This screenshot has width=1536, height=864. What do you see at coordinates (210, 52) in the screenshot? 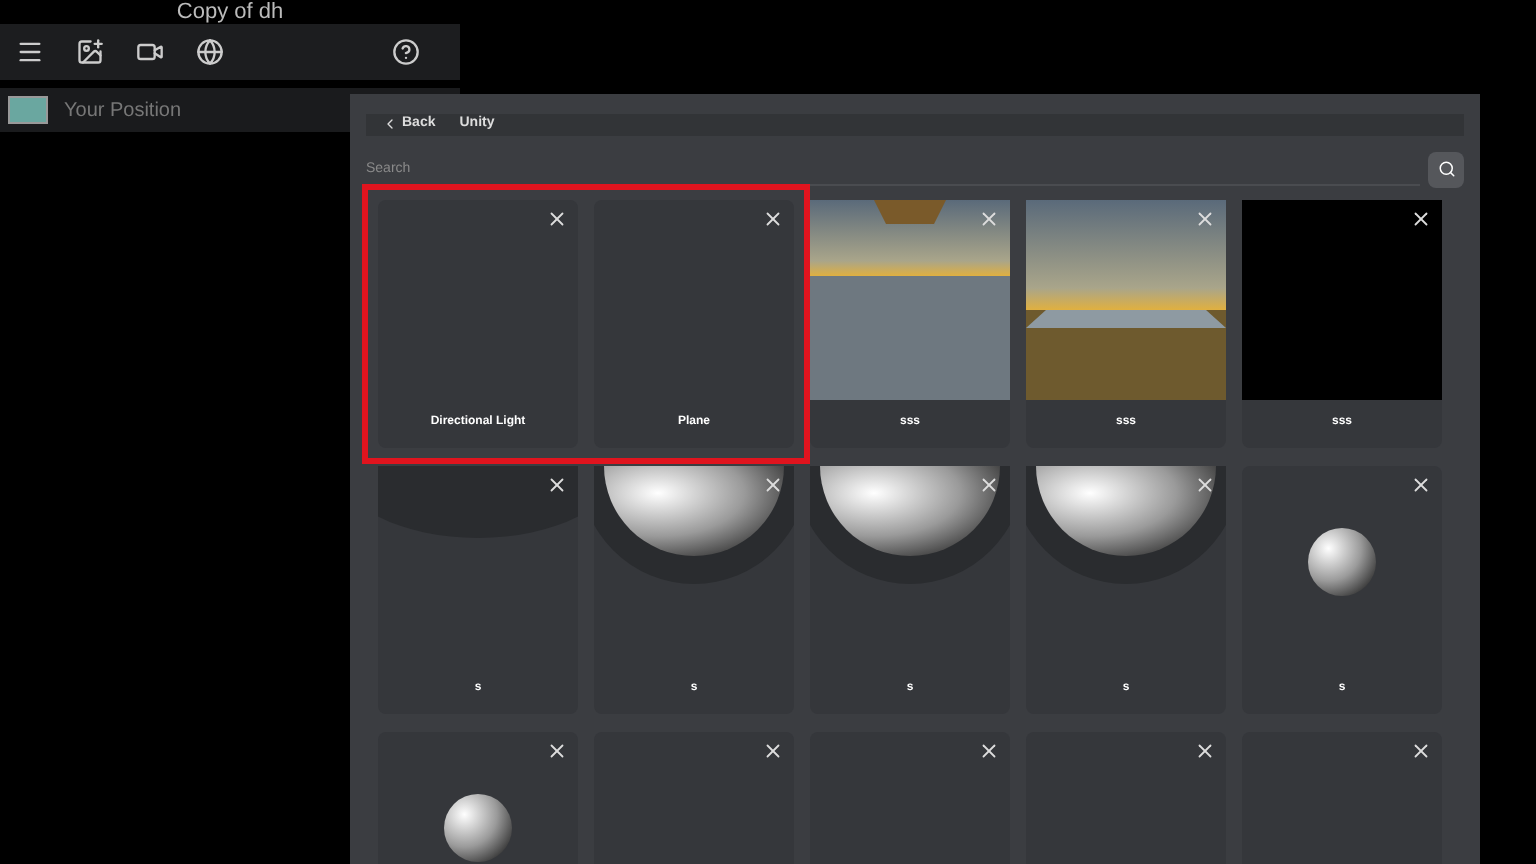
I see `globe-icon` at bounding box center [210, 52].